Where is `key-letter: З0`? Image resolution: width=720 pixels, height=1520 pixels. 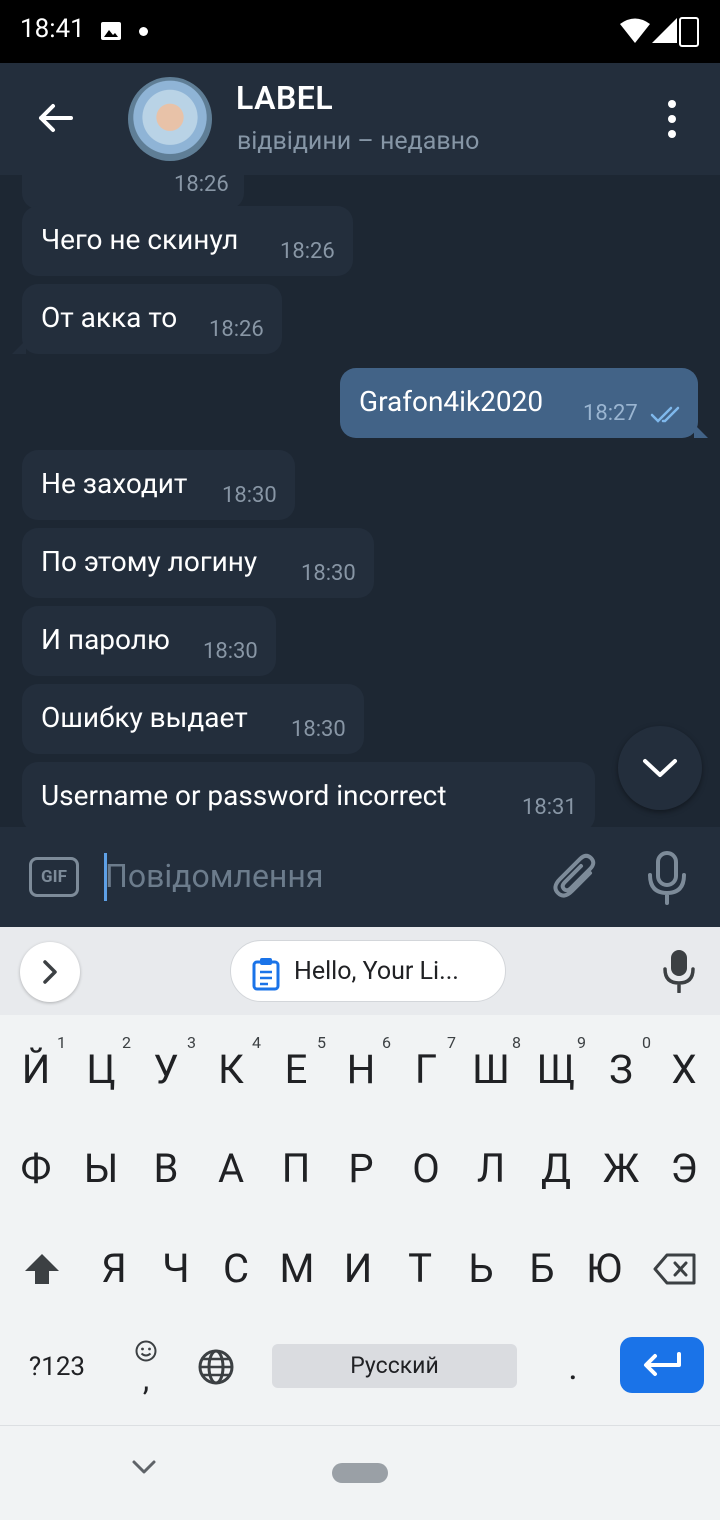 key-letter: З0 is located at coordinates (621, 1070).